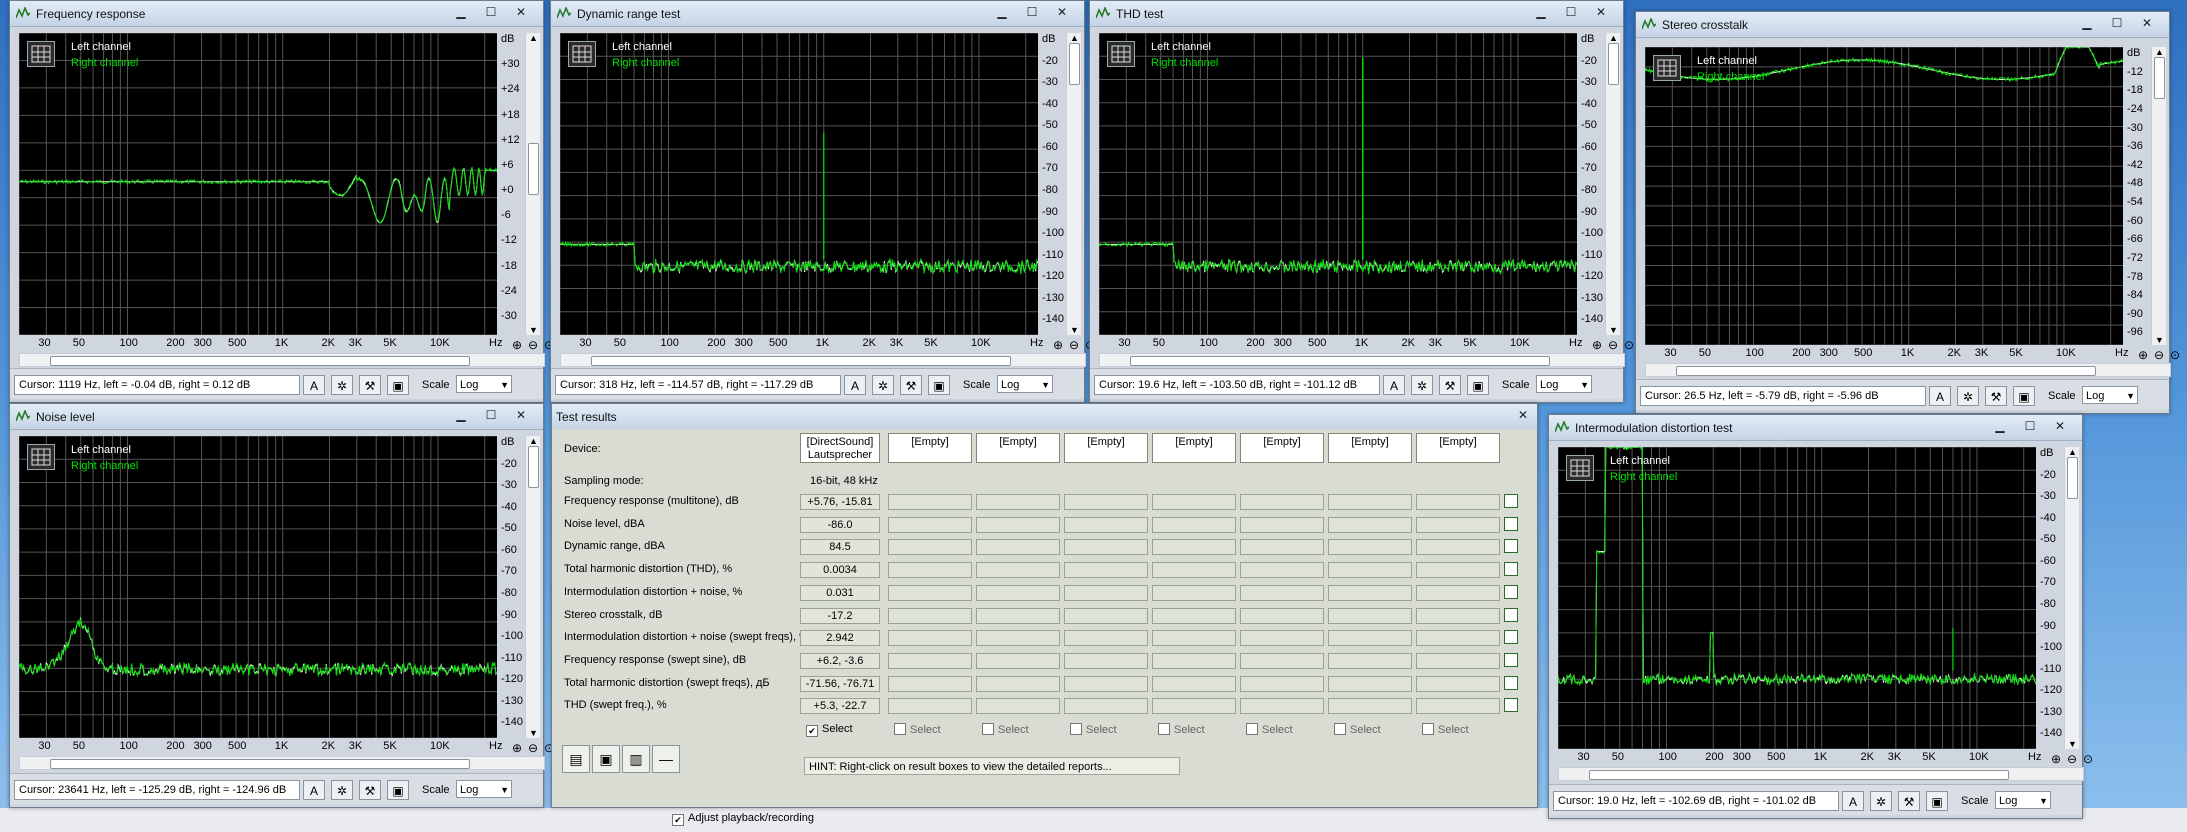 This screenshot has height=832, width=2187. What do you see at coordinates (840, 683) in the screenshot?
I see `result-value-cell: -71.56, -76.71` at bounding box center [840, 683].